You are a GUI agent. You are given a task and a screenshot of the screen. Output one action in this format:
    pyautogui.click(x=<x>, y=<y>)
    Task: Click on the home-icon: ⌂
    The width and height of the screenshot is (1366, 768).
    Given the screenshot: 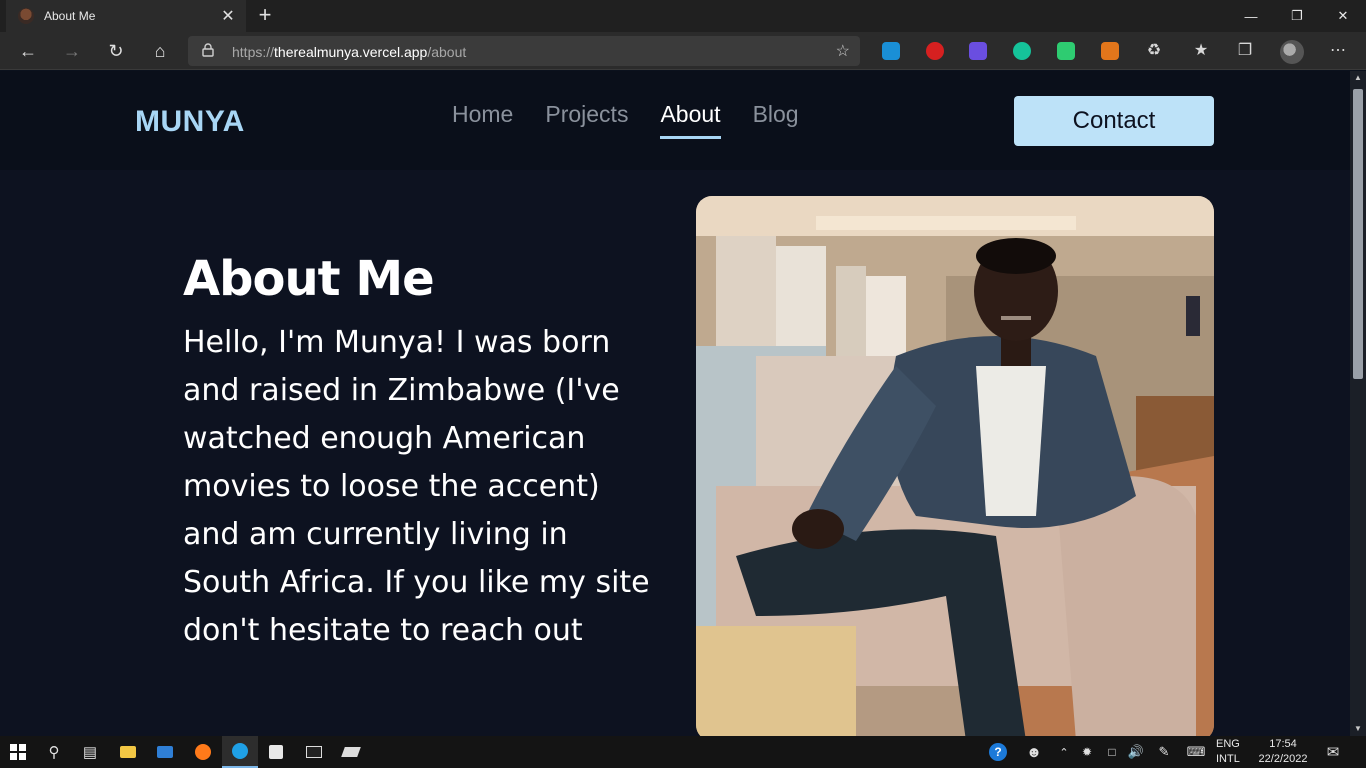 What is the action you would take?
    pyautogui.click(x=160, y=51)
    